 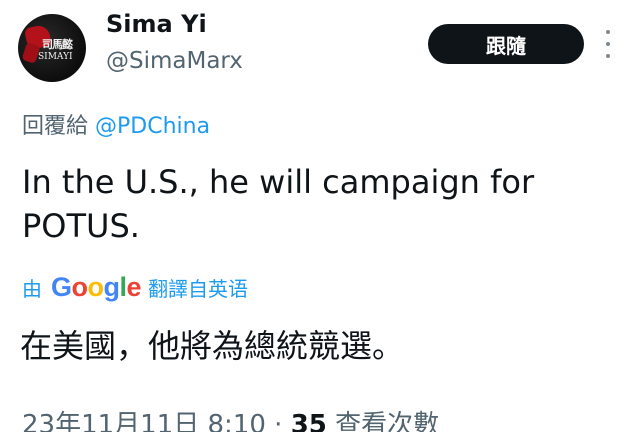 I want to click on avatar-name-cn: 司馬懿, so click(x=57, y=44).